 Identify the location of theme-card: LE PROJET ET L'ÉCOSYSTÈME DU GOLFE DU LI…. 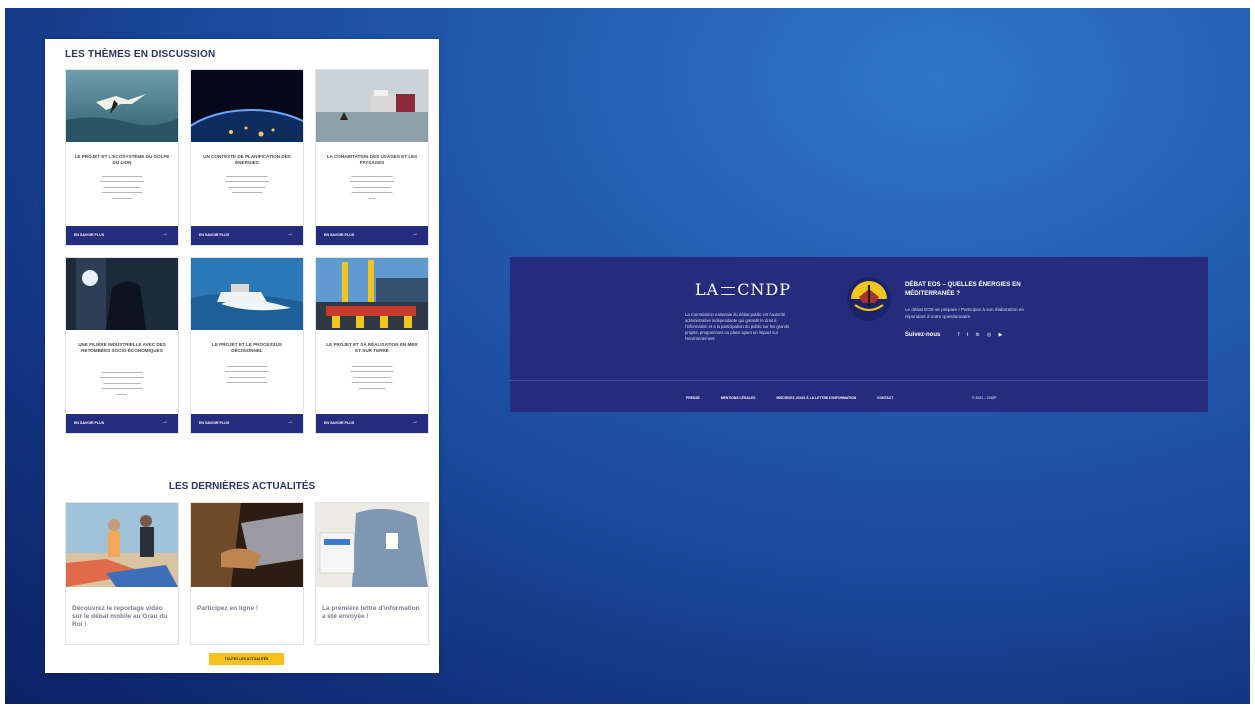
(122, 157).